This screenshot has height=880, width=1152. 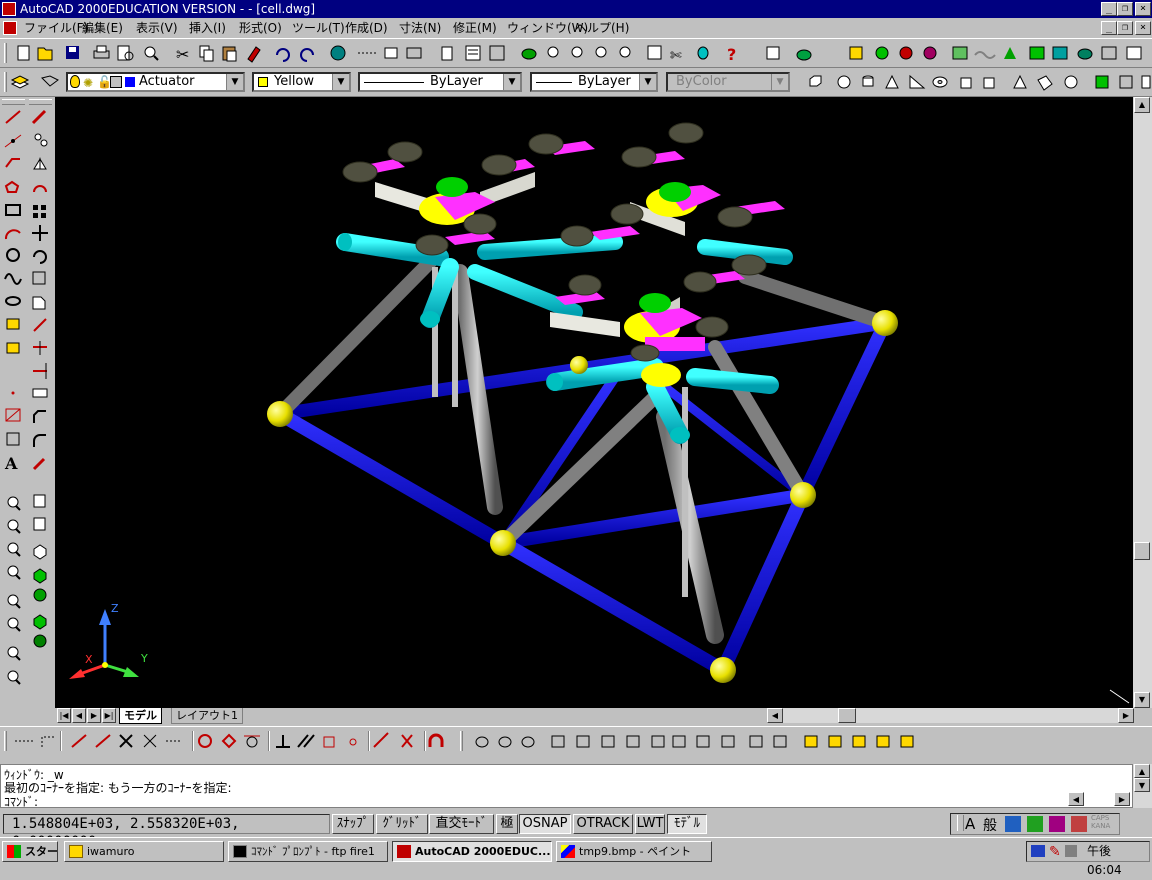 I want to click on command-hscroll: ◀ ▶, so click(x=1110, y=799).